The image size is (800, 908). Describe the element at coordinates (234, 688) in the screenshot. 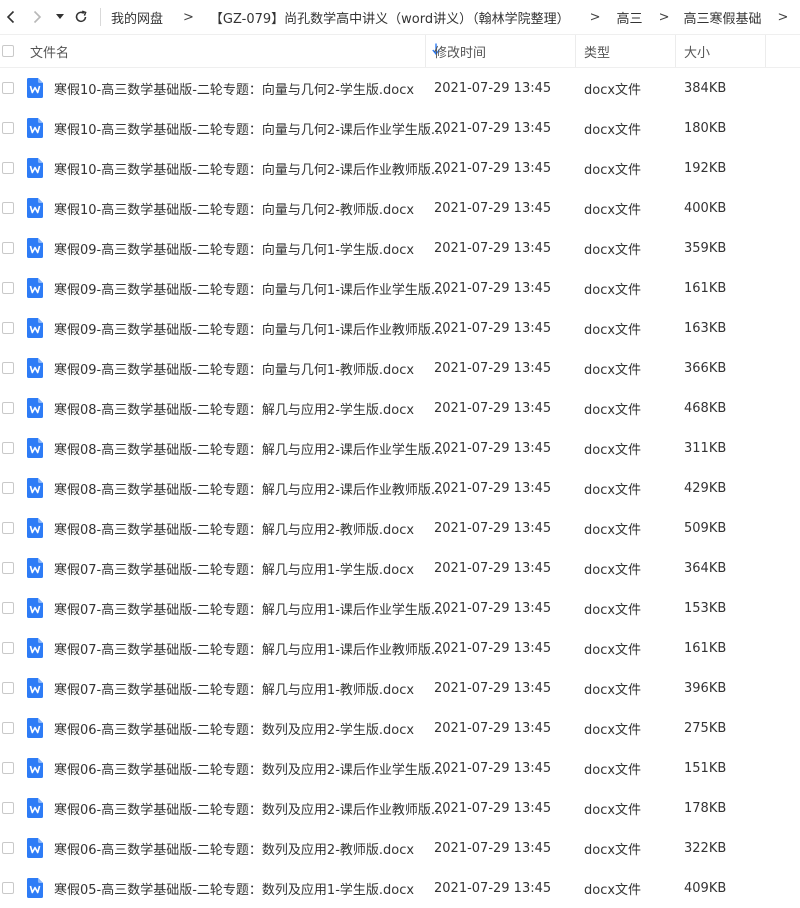

I see `file-name: 寒假07-高三数学基础版-二轮专题：解几与应用1-教师版.docx` at that location.